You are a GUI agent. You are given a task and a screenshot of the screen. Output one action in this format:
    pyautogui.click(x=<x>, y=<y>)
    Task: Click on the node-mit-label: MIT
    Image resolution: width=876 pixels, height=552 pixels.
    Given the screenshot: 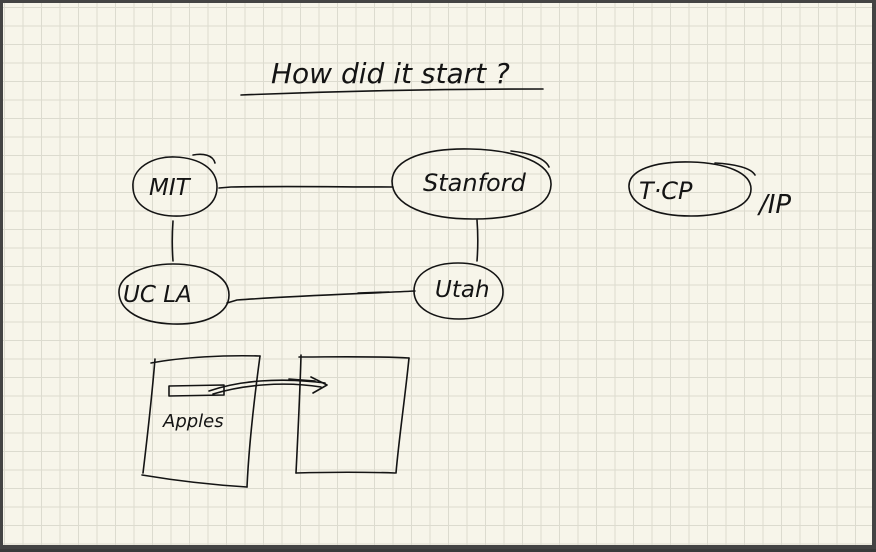 What is the action you would take?
    pyautogui.click(x=170, y=188)
    